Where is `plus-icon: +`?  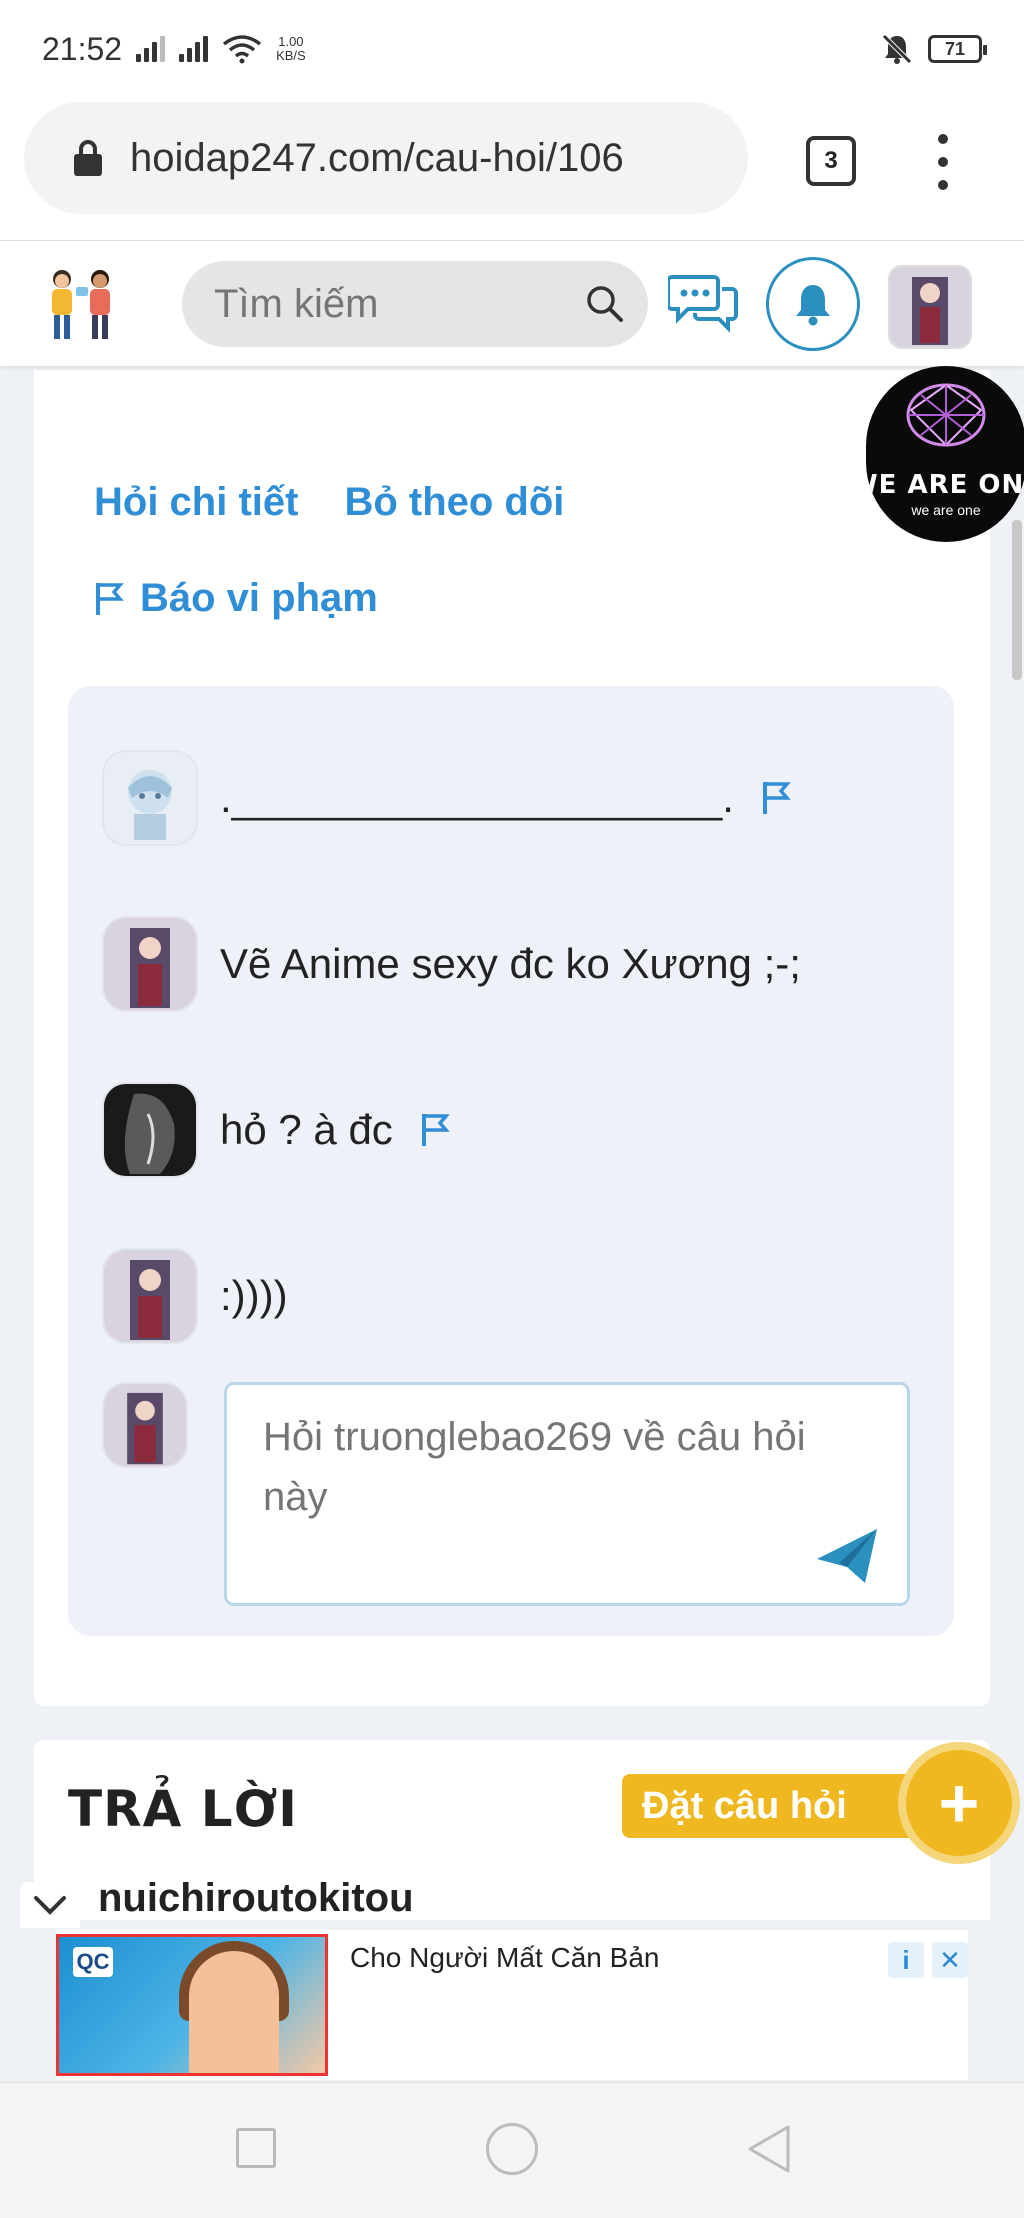 plus-icon: + is located at coordinates (959, 1803).